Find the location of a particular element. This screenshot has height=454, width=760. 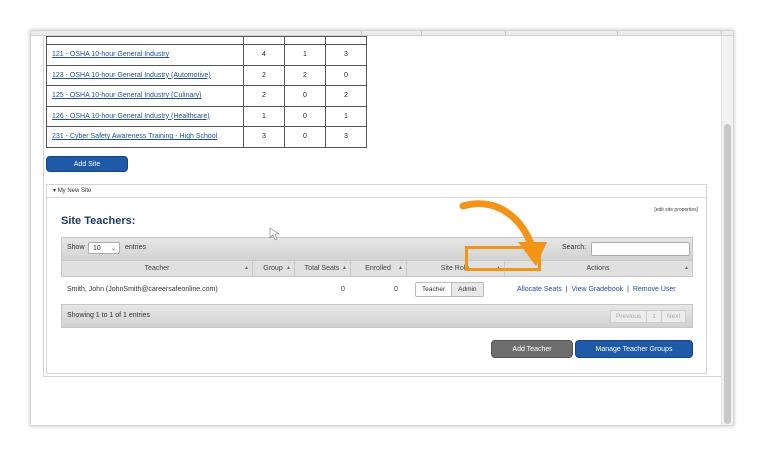

mouse-cursor-icon is located at coordinates (274, 234).